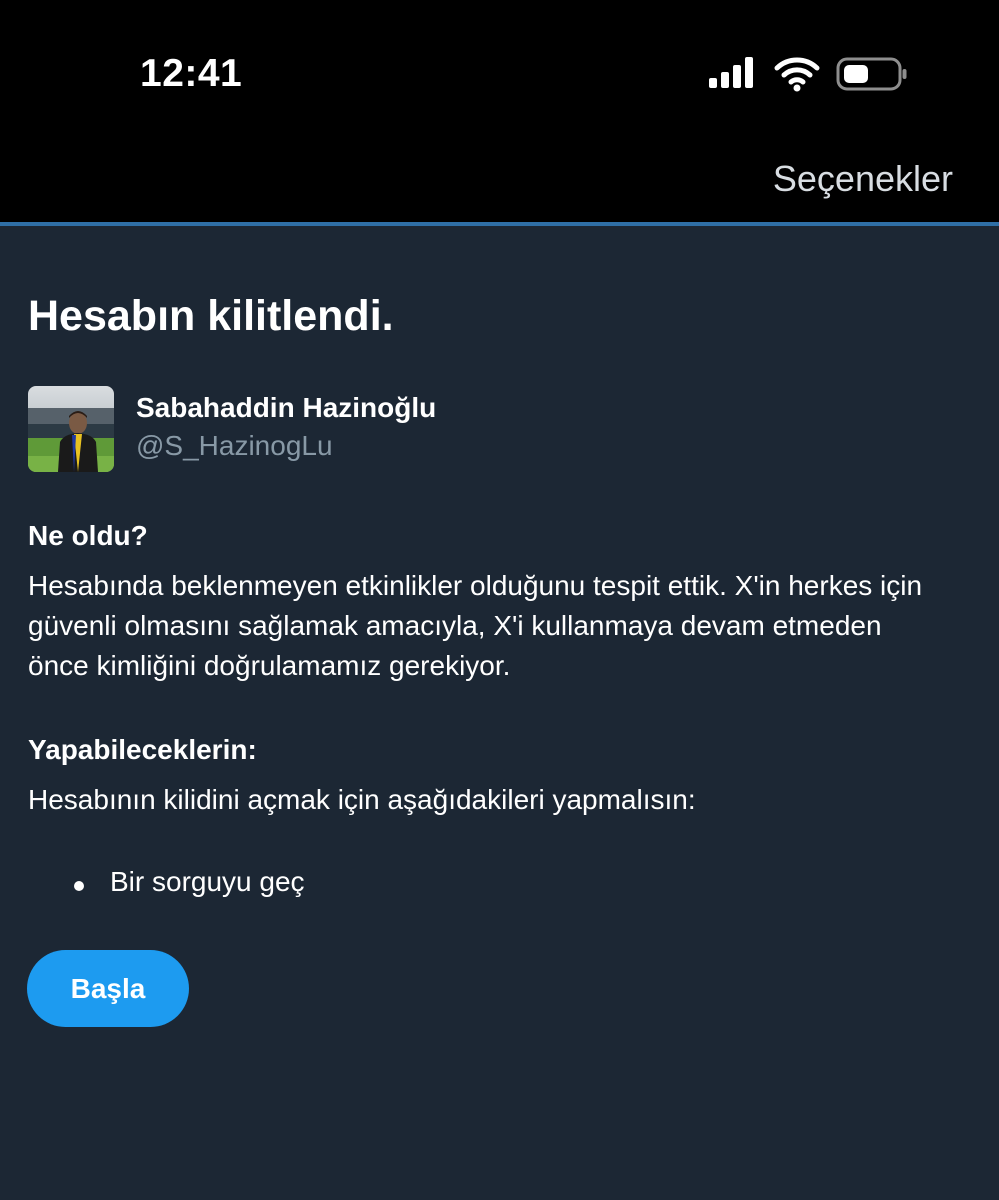 This screenshot has height=1200, width=999. Describe the element at coordinates (234, 445) in the screenshot. I see `username-handle: @S_HazinogLu` at that location.